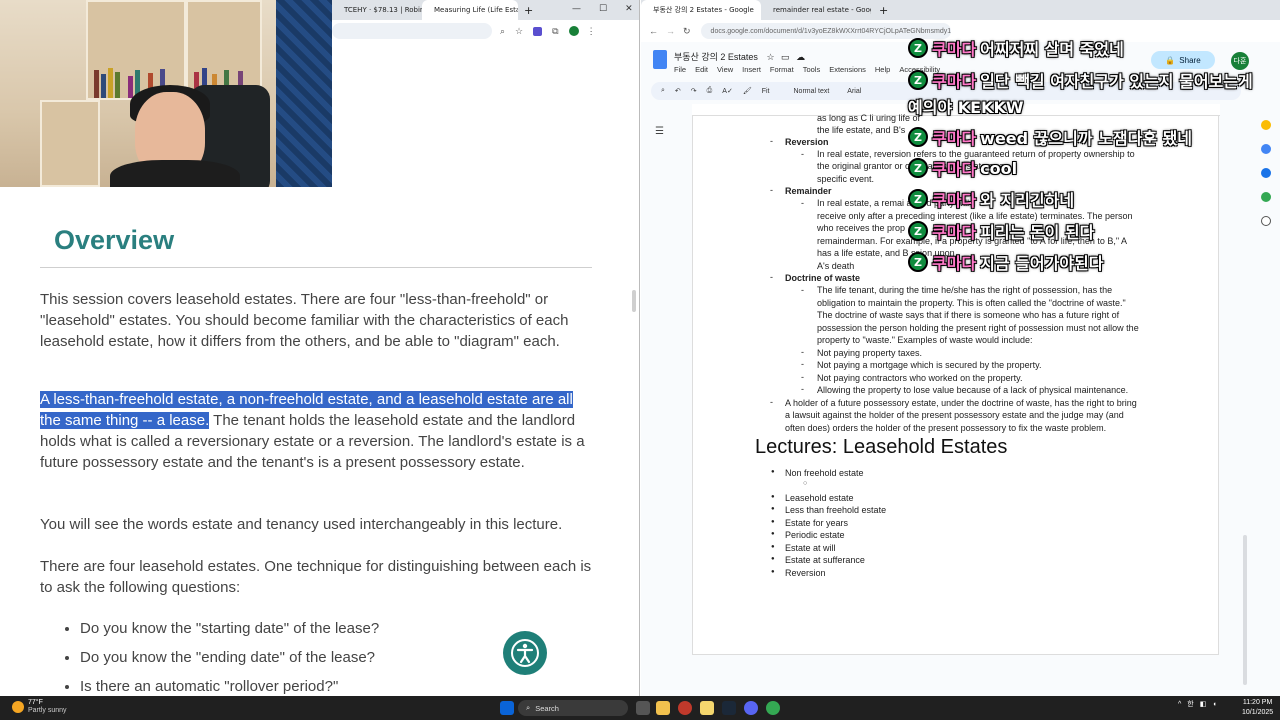 This screenshot has height=720, width=1280. Describe the element at coordinates (882, 69) in the screenshot. I see `menu-help: Help` at that location.